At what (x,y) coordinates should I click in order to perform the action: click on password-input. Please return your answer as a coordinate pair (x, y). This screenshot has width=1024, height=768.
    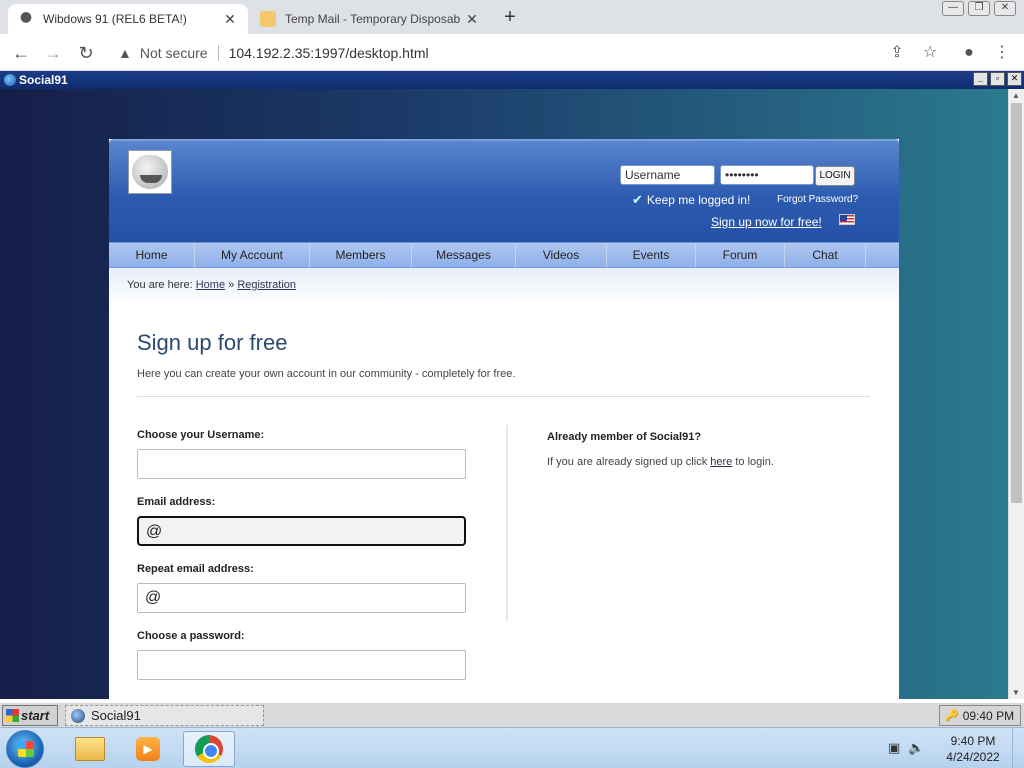
    Looking at the image, I should click on (301, 665).